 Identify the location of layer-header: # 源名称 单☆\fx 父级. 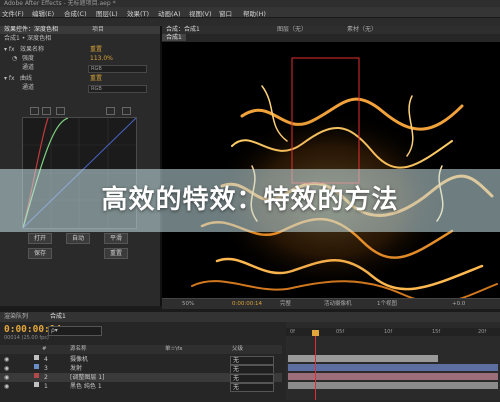
(141, 349).